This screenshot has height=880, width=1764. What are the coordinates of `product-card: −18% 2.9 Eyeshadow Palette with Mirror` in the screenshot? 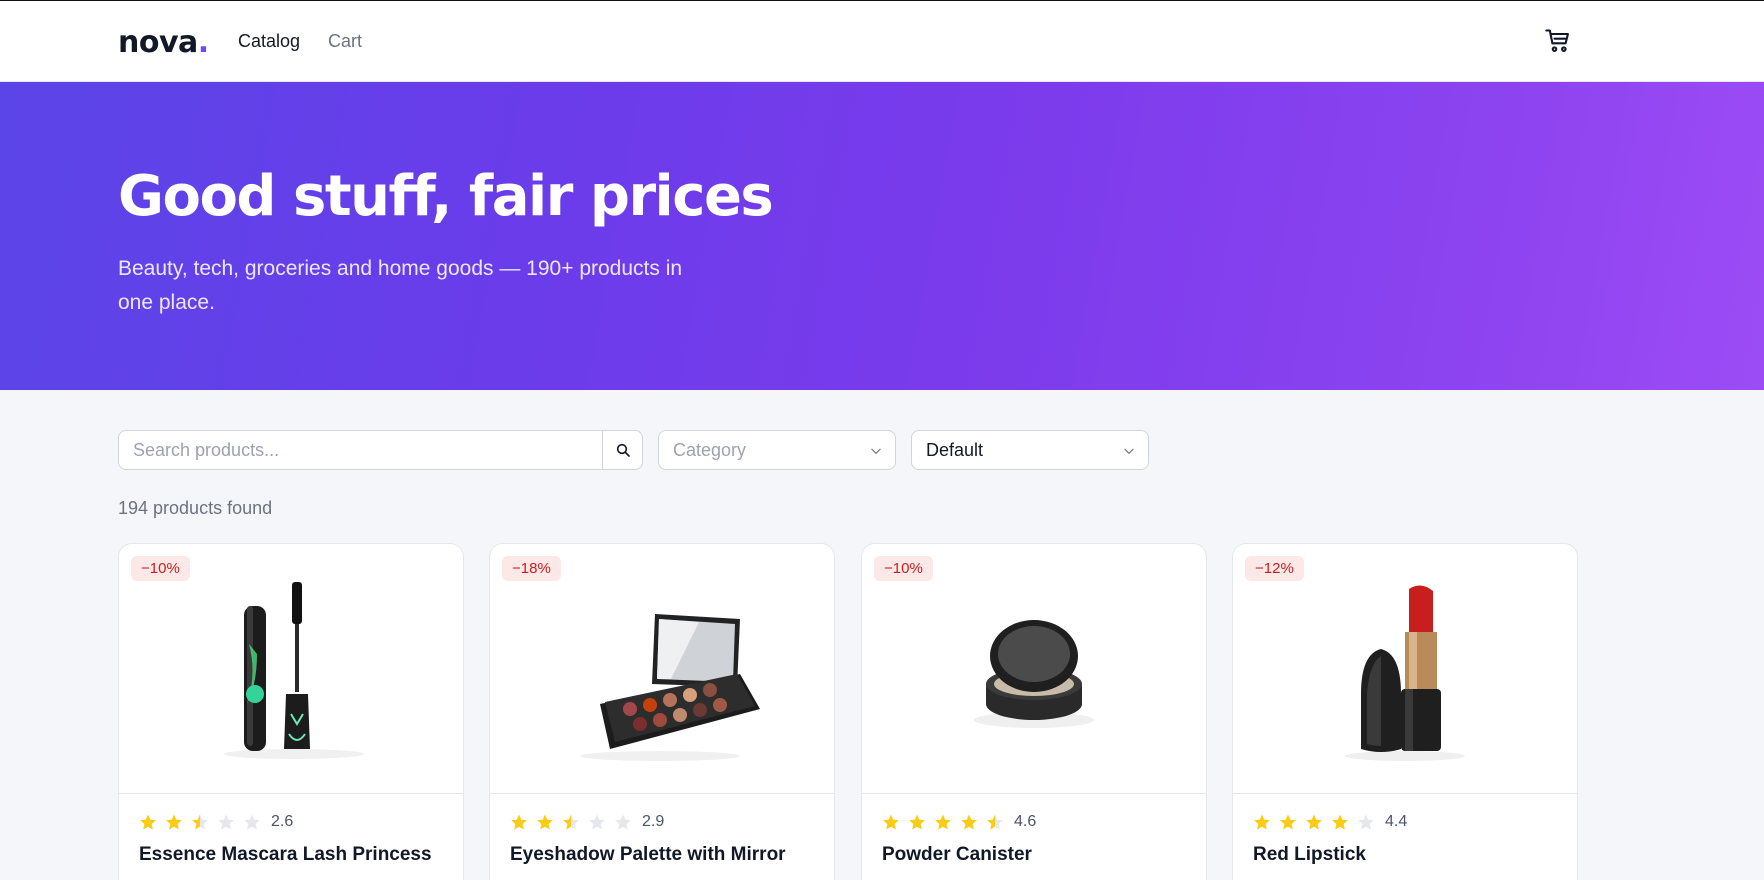 It's located at (662, 711).